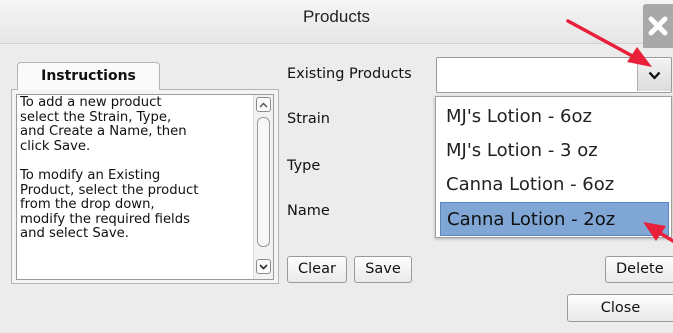 The height and width of the screenshot is (333, 673). I want to click on close-x-icon, so click(658, 26).